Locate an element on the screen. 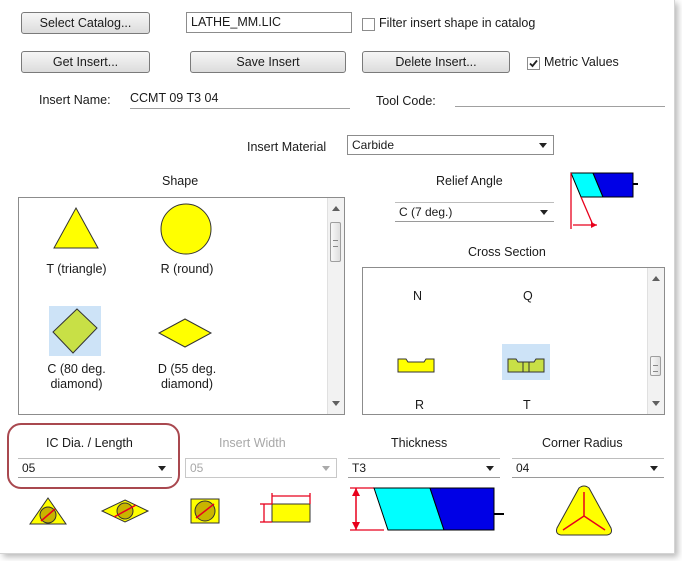 Image resolution: width=682 pixels, height=561 pixels. ic-square-icon is located at coordinates (205, 511).